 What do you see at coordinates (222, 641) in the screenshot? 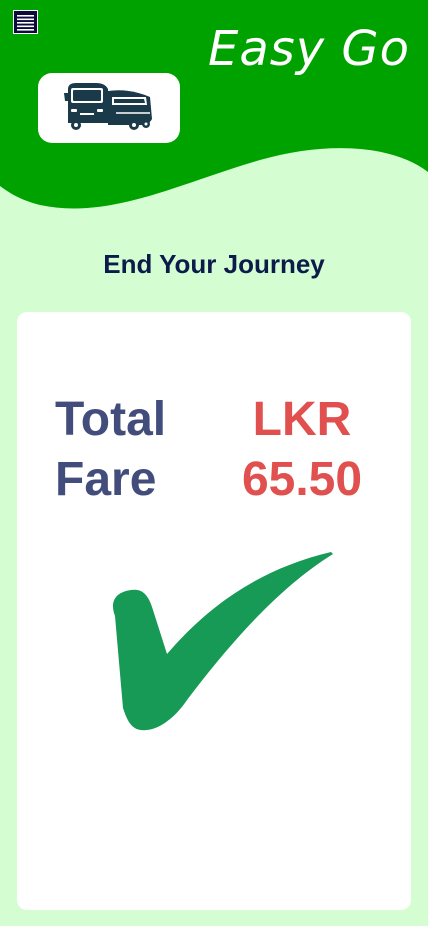
I see `check-mark-icon` at bounding box center [222, 641].